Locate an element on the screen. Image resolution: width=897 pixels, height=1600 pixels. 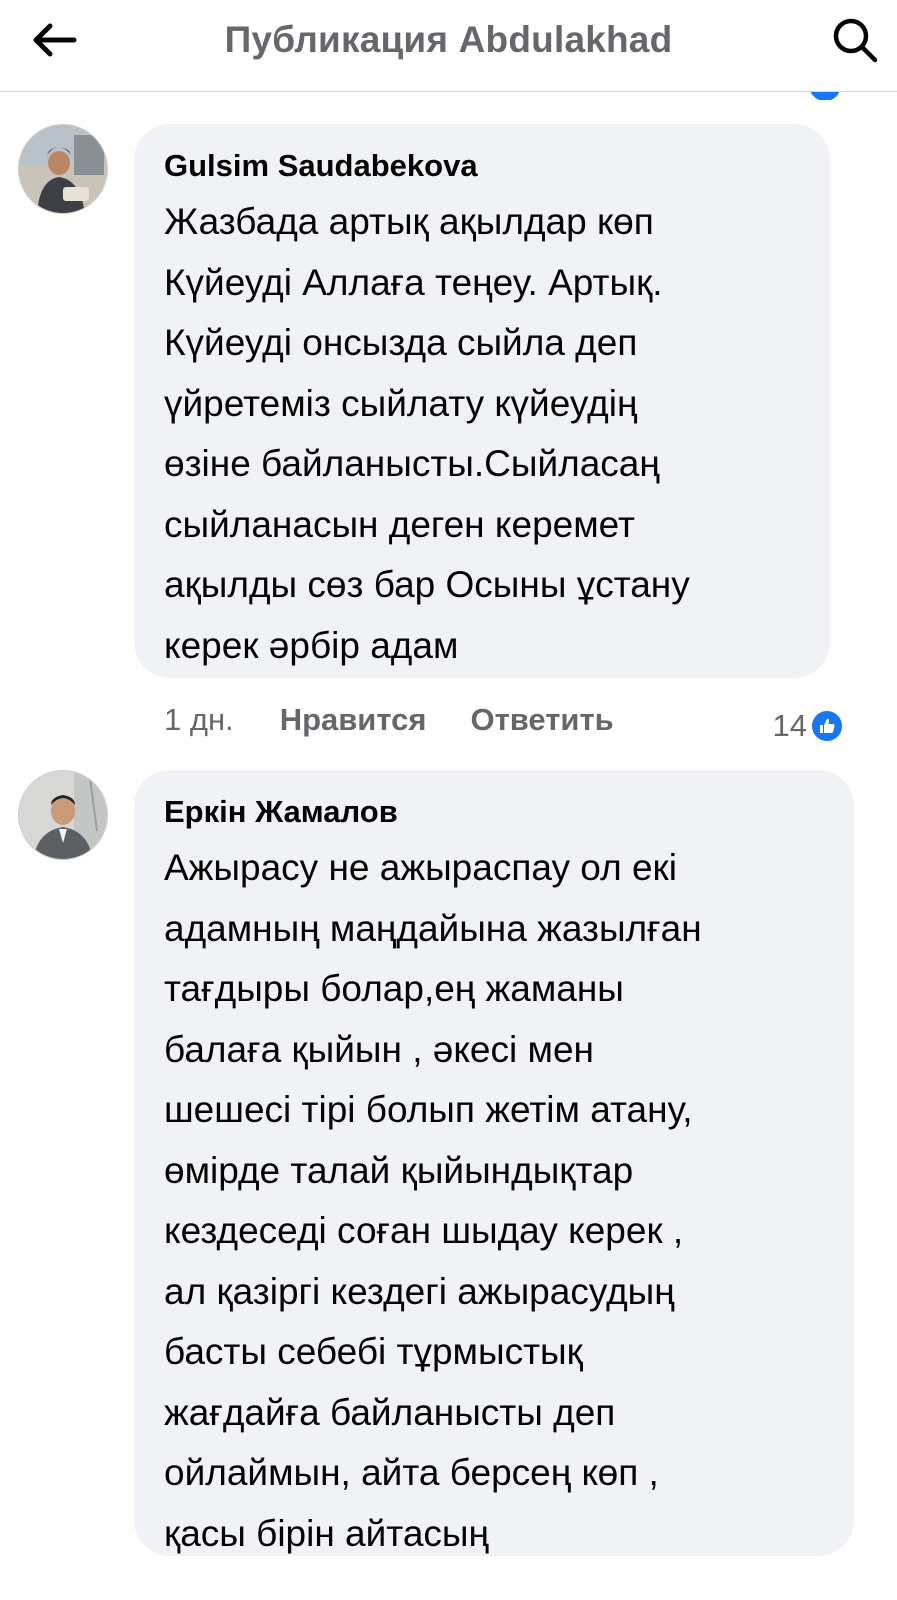
arrow-left-icon is located at coordinates (55, 40).